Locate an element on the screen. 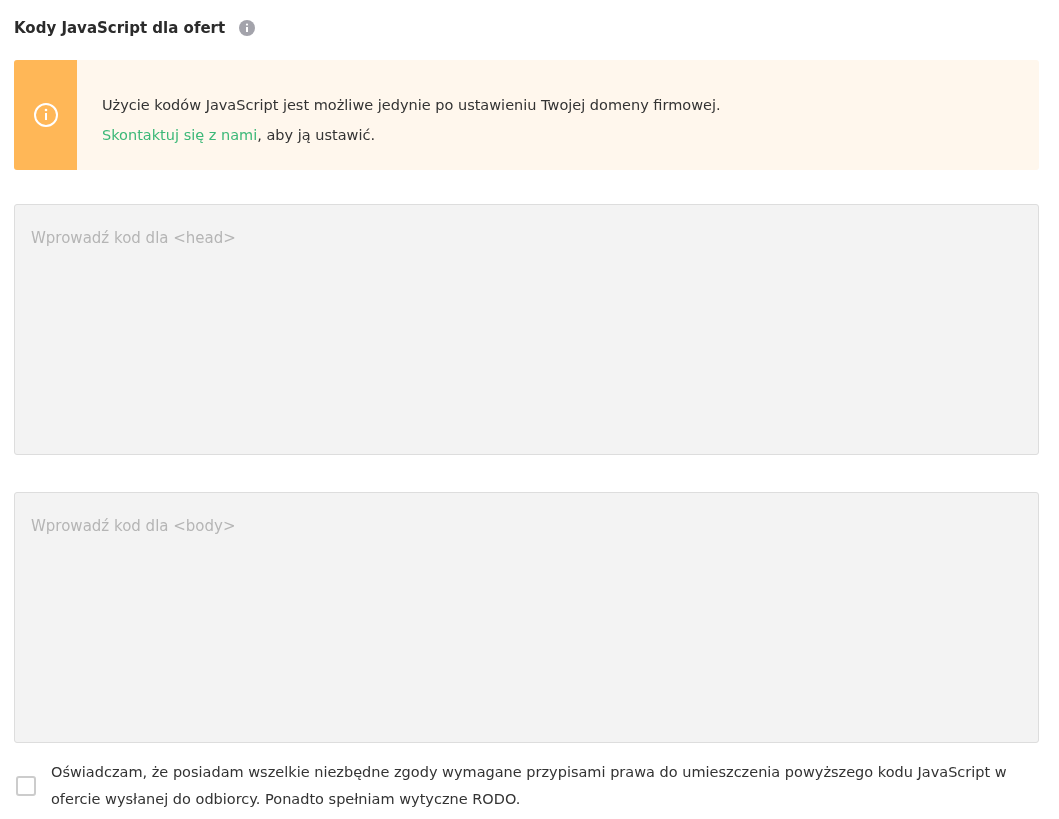  consent-text: Oświadczam, że posiadam wszelkie niezbędne zgody wymagane przypisami prawa do umieszczenia powyższego kodu JavaScript w ofercie wysłanej do odbiorcy. Ponadto spełniam wytyczne RODO. is located at coordinates (529, 786).